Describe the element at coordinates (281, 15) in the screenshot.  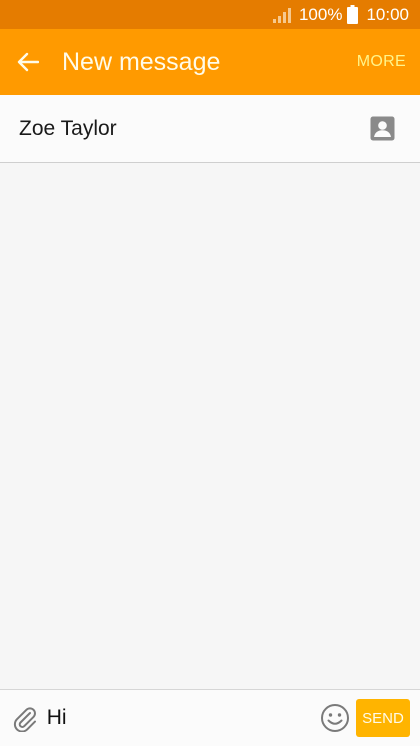
I see `signal-icon` at that location.